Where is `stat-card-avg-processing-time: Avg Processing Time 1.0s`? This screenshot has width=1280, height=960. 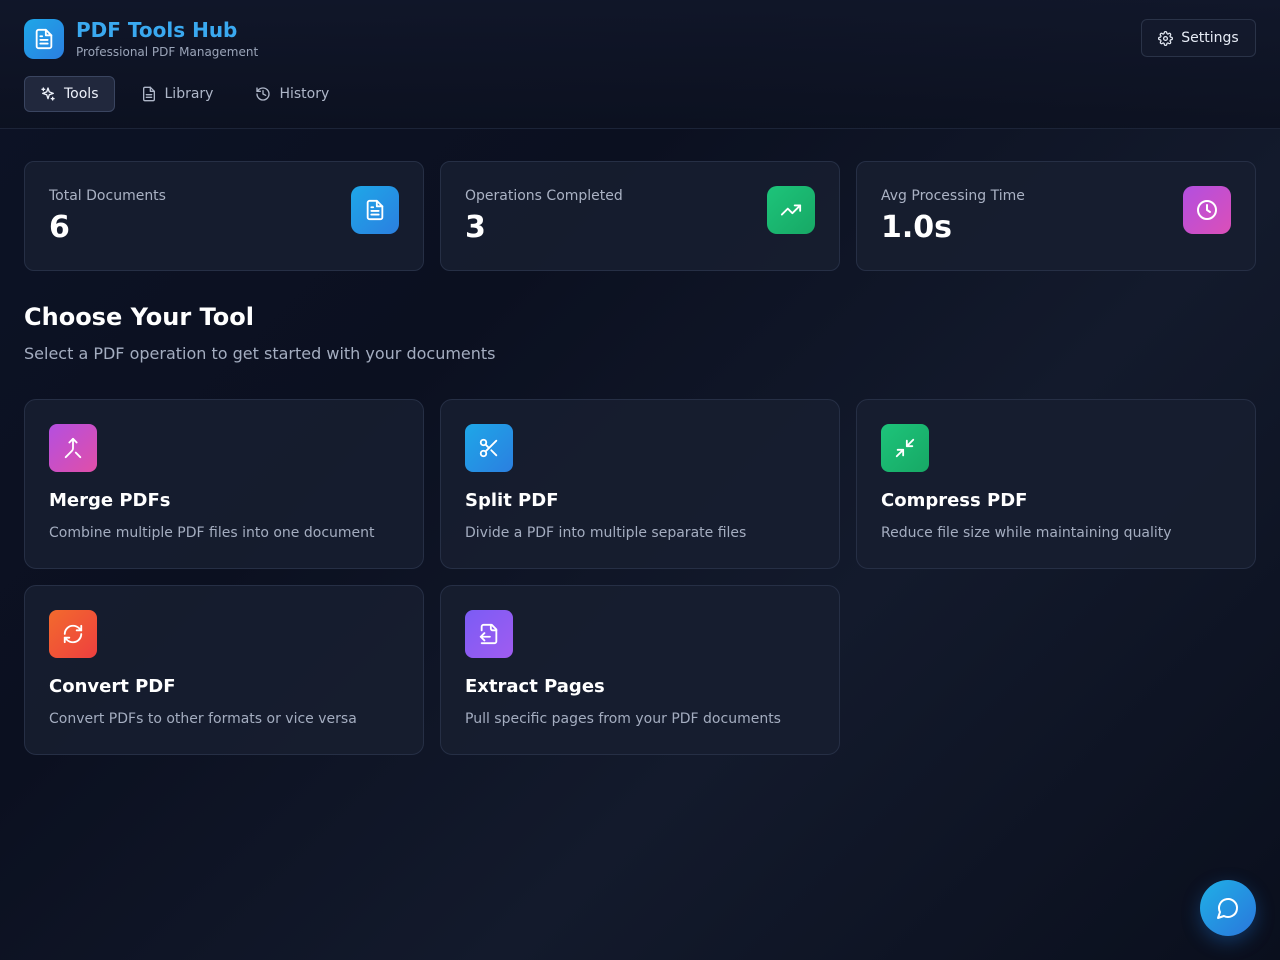 stat-card-avg-processing-time: Avg Processing Time 1.0s is located at coordinates (1056, 216).